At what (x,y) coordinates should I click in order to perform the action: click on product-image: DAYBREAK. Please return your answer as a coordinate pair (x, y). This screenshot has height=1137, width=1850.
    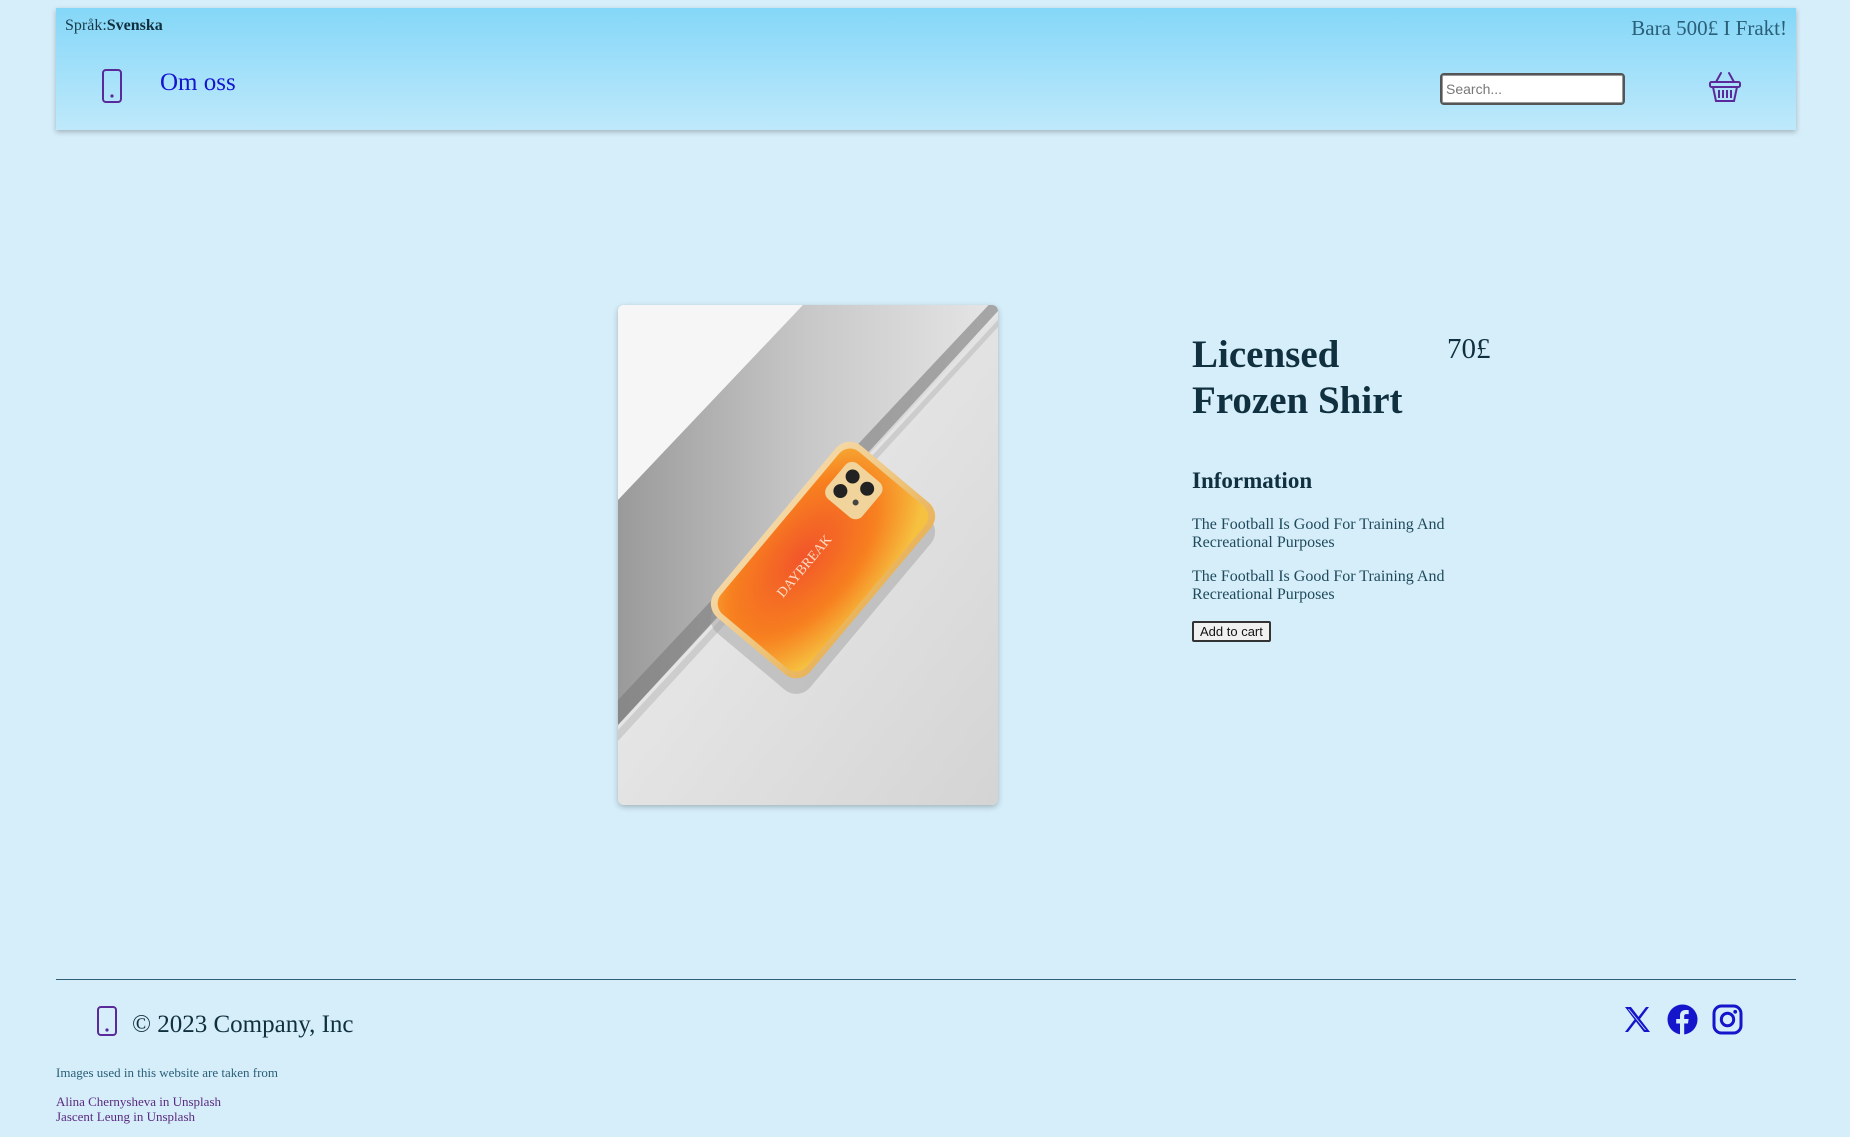
    Looking at the image, I should click on (808, 555).